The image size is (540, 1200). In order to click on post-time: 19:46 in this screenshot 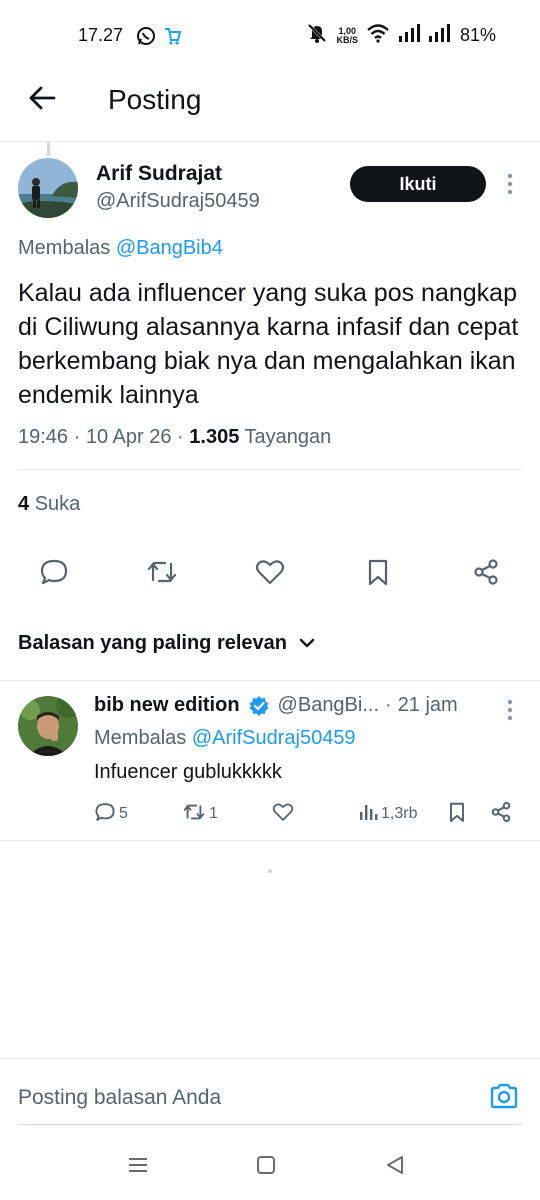, I will do `click(43, 437)`.